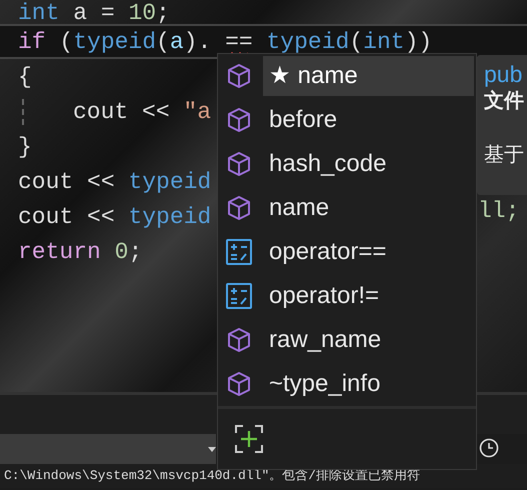  Describe the element at coordinates (504, 154) in the screenshot. I see `description-text: 基于` at that location.